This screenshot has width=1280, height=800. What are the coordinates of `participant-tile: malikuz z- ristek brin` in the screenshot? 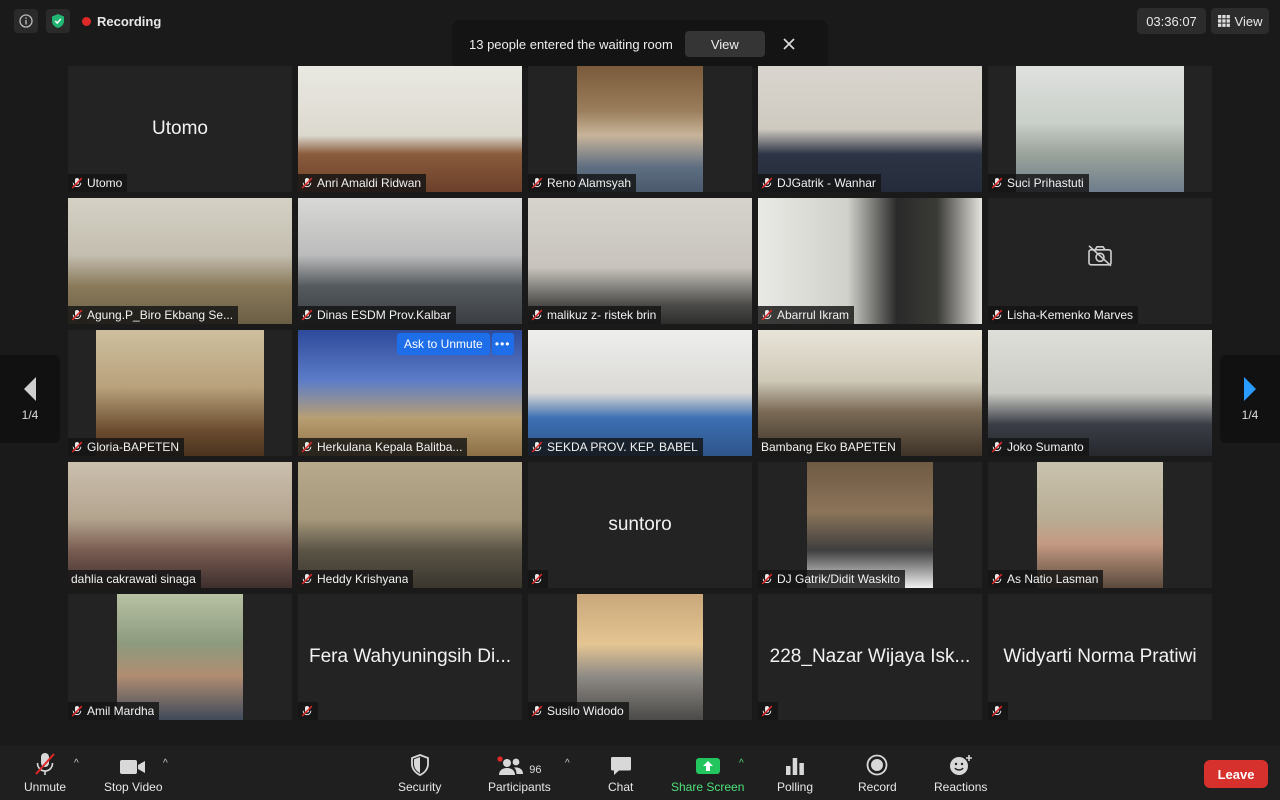 It's located at (640, 261).